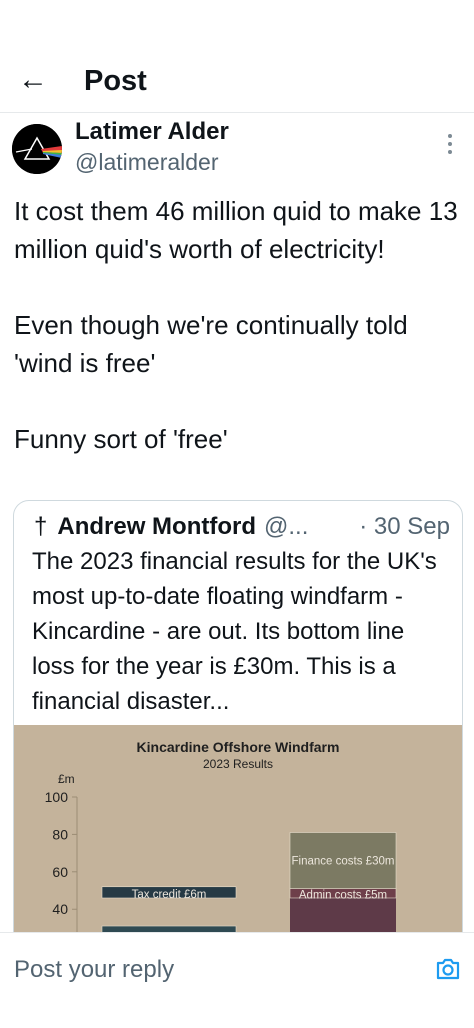 The image size is (474, 1028). Describe the element at coordinates (57, 797) in the screenshot. I see `y-tick-label: 100` at that location.